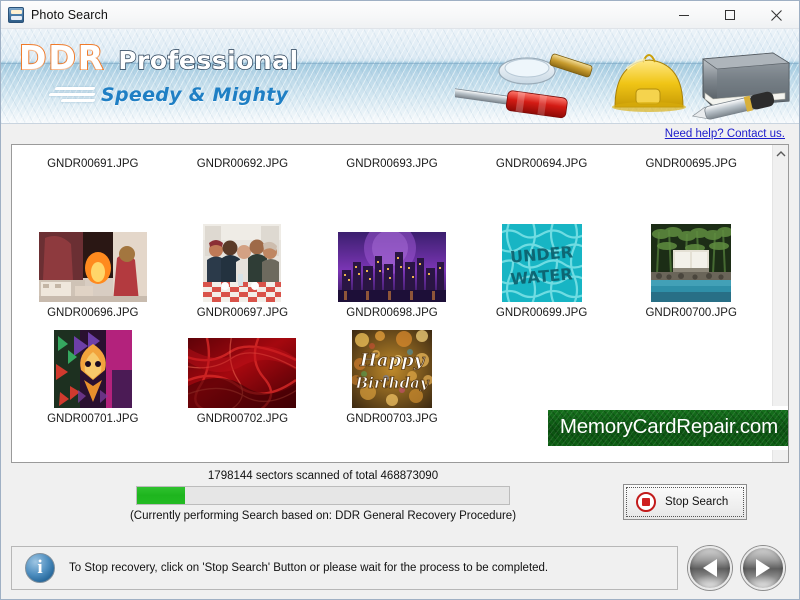 Image resolution: width=800 pixels, height=600 pixels. Describe the element at coordinates (684, 15) in the screenshot. I see `minimize-button` at that location.